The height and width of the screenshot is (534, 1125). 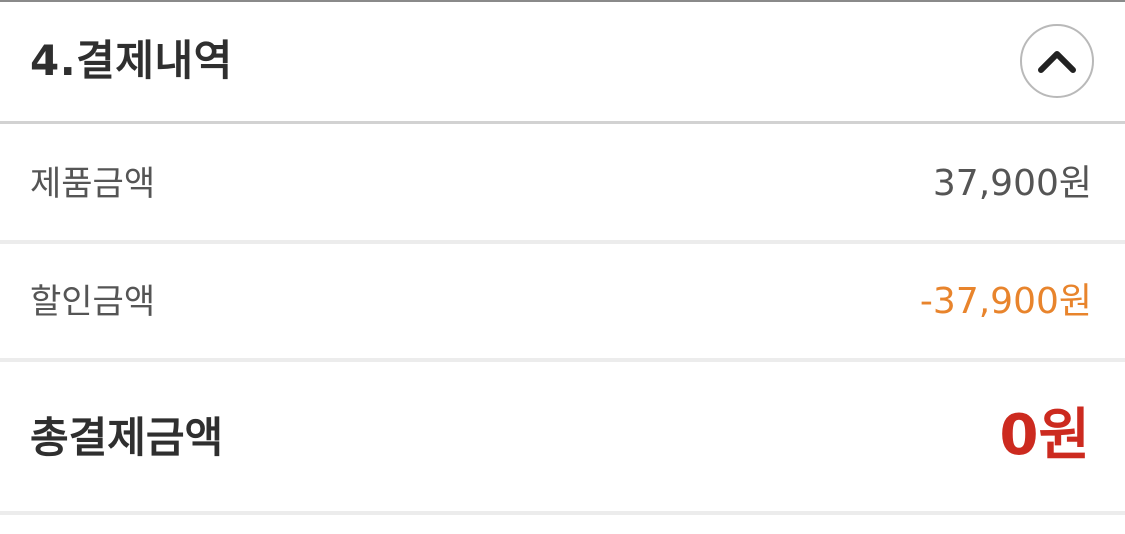 I want to click on chevron-up-icon, so click(x=1057, y=62).